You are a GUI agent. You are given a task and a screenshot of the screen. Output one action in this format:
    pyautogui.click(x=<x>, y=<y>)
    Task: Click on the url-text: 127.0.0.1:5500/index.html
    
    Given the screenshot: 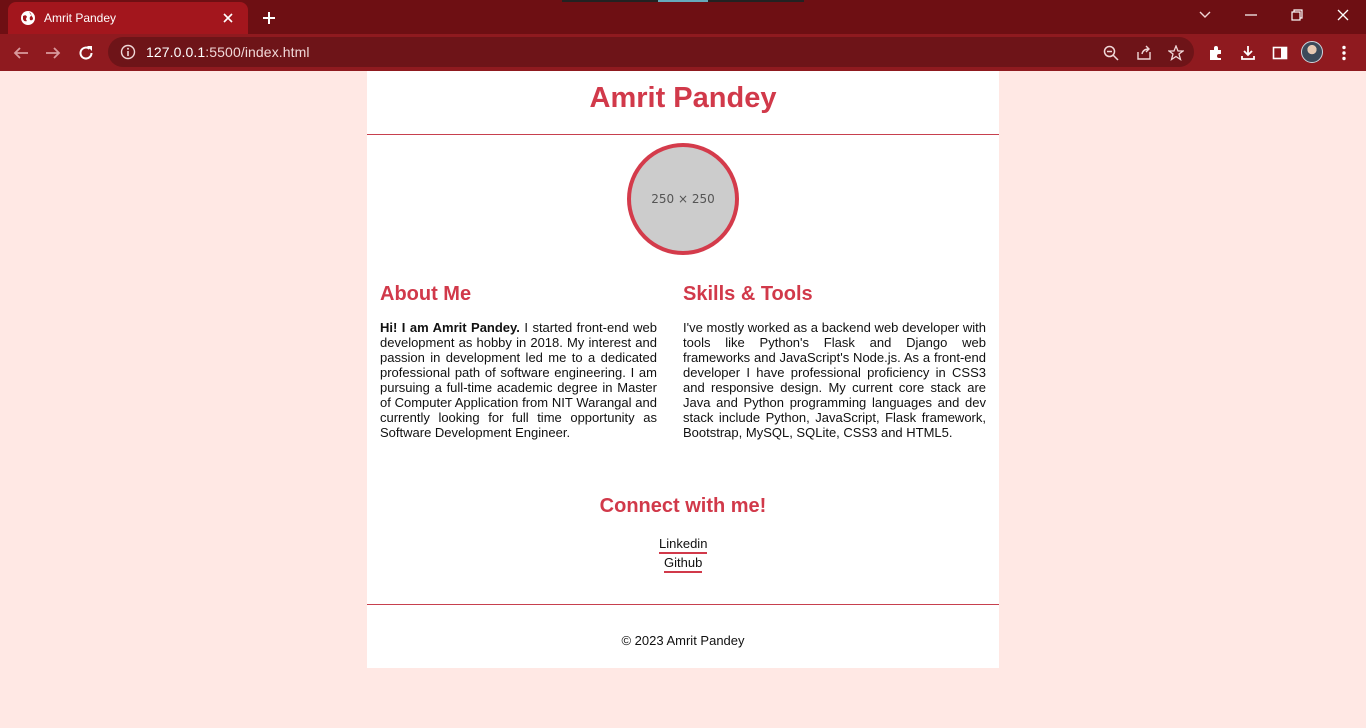 What is the action you would take?
    pyautogui.click(x=228, y=52)
    